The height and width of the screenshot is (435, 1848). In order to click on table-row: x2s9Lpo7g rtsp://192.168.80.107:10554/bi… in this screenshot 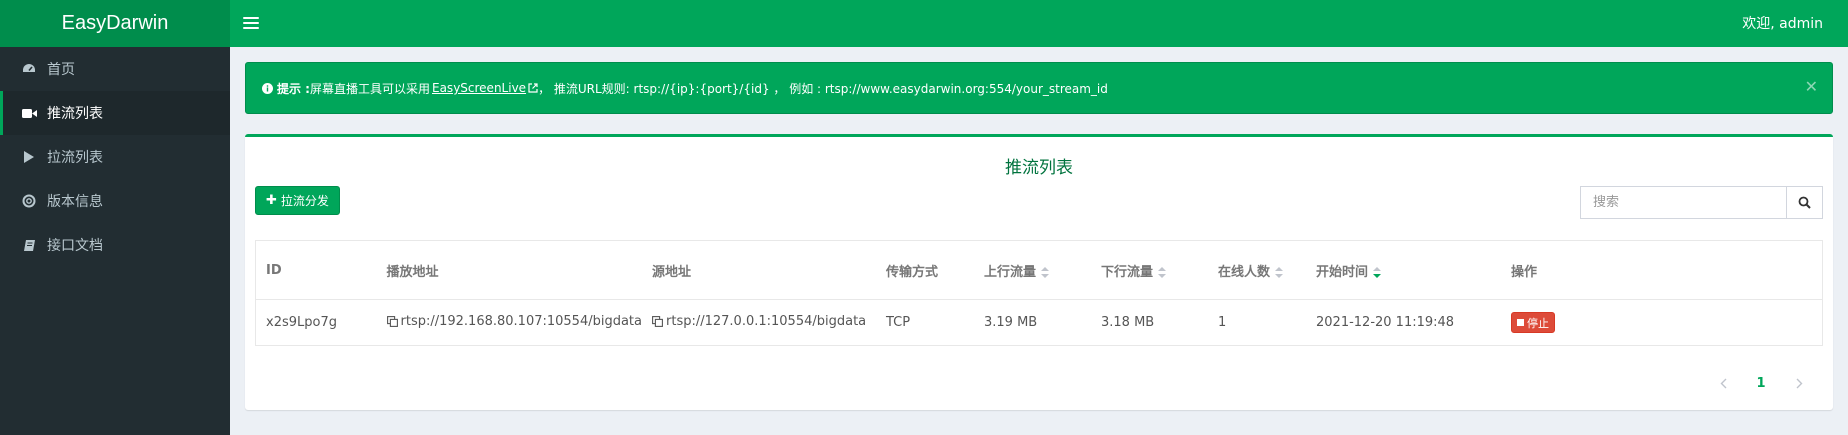, I will do `click(1039, 323)`.